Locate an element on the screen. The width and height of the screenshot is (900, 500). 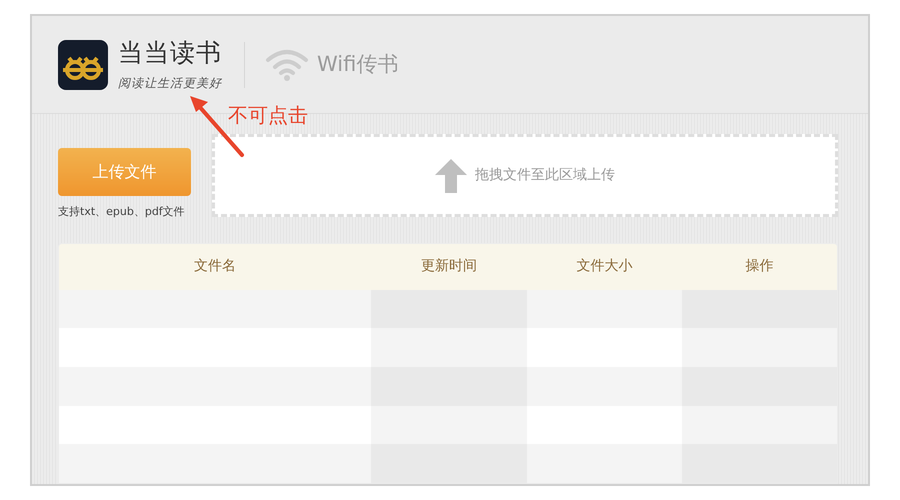
upload-file-button: 上传文件 is located at coordinates (124, 172).